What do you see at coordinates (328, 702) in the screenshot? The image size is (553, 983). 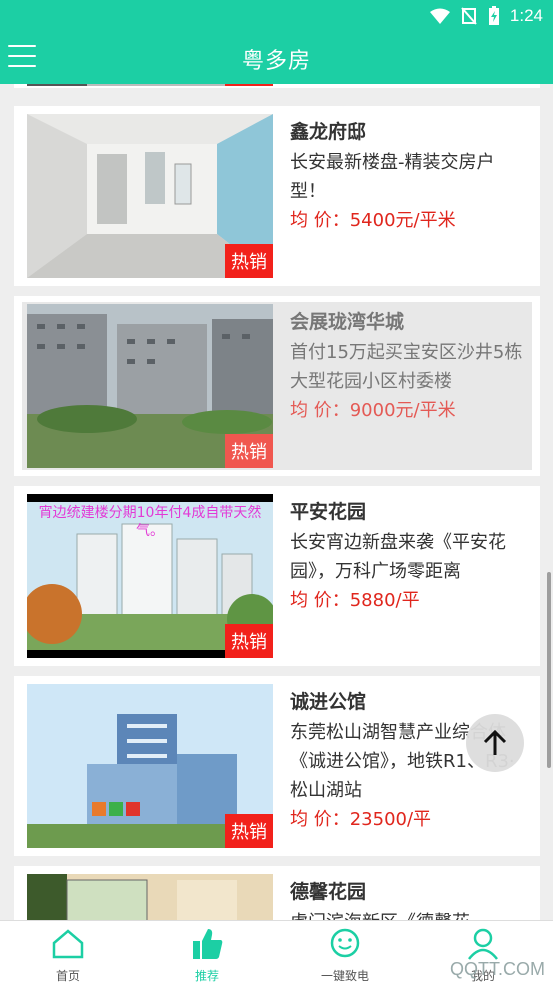 I see `listing-name: 诚进公馆` at bounding box center [328, 702].